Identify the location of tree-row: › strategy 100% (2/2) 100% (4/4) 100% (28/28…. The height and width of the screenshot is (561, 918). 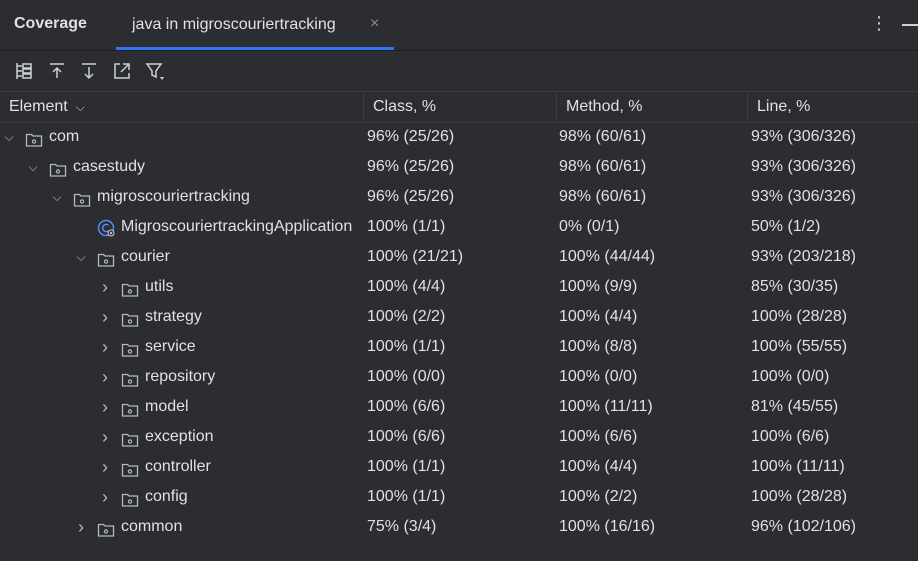
(459, 317).